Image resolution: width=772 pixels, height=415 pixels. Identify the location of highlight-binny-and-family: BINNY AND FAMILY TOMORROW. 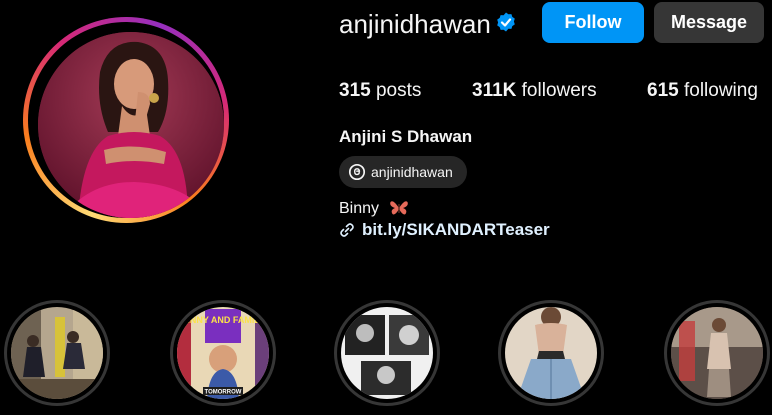
(223, 353).